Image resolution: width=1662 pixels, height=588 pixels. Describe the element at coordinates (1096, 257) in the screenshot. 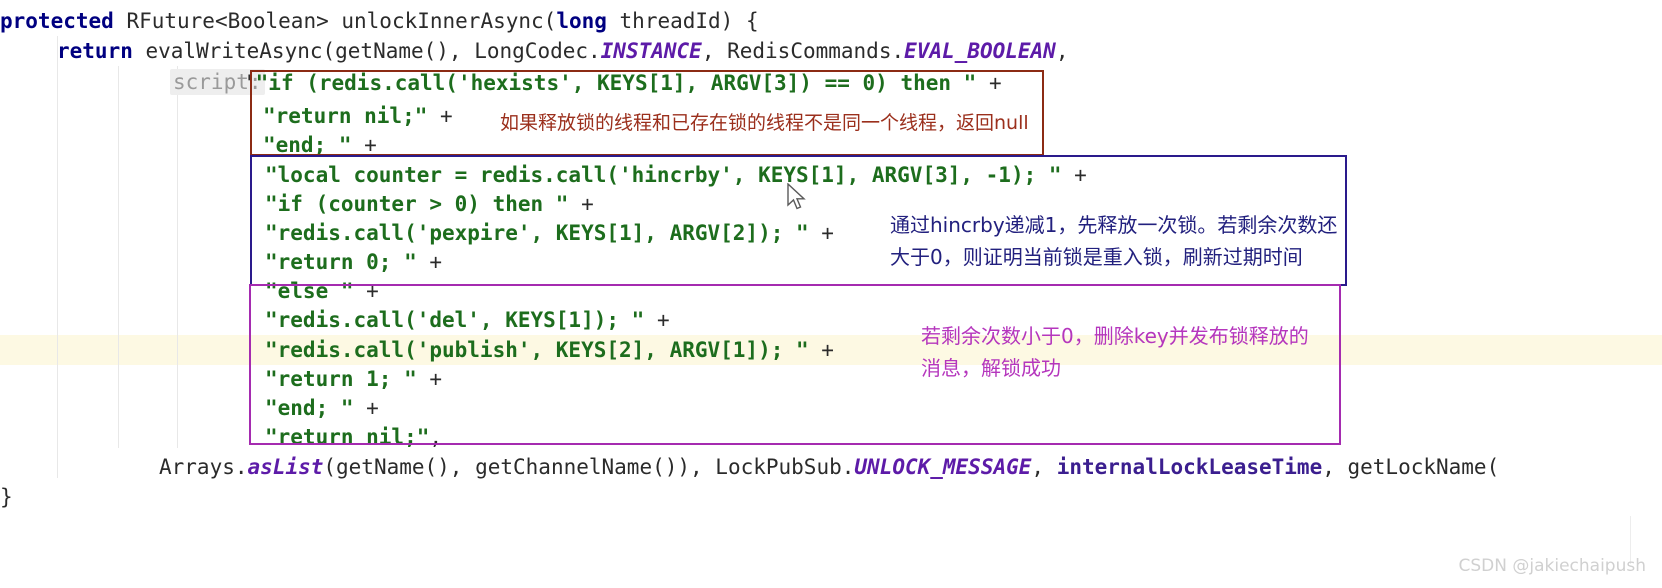

I see `annotation-text-navy-line-2: 大于0，则证明当前锁是重入锁，刷新过期时间` at that location.